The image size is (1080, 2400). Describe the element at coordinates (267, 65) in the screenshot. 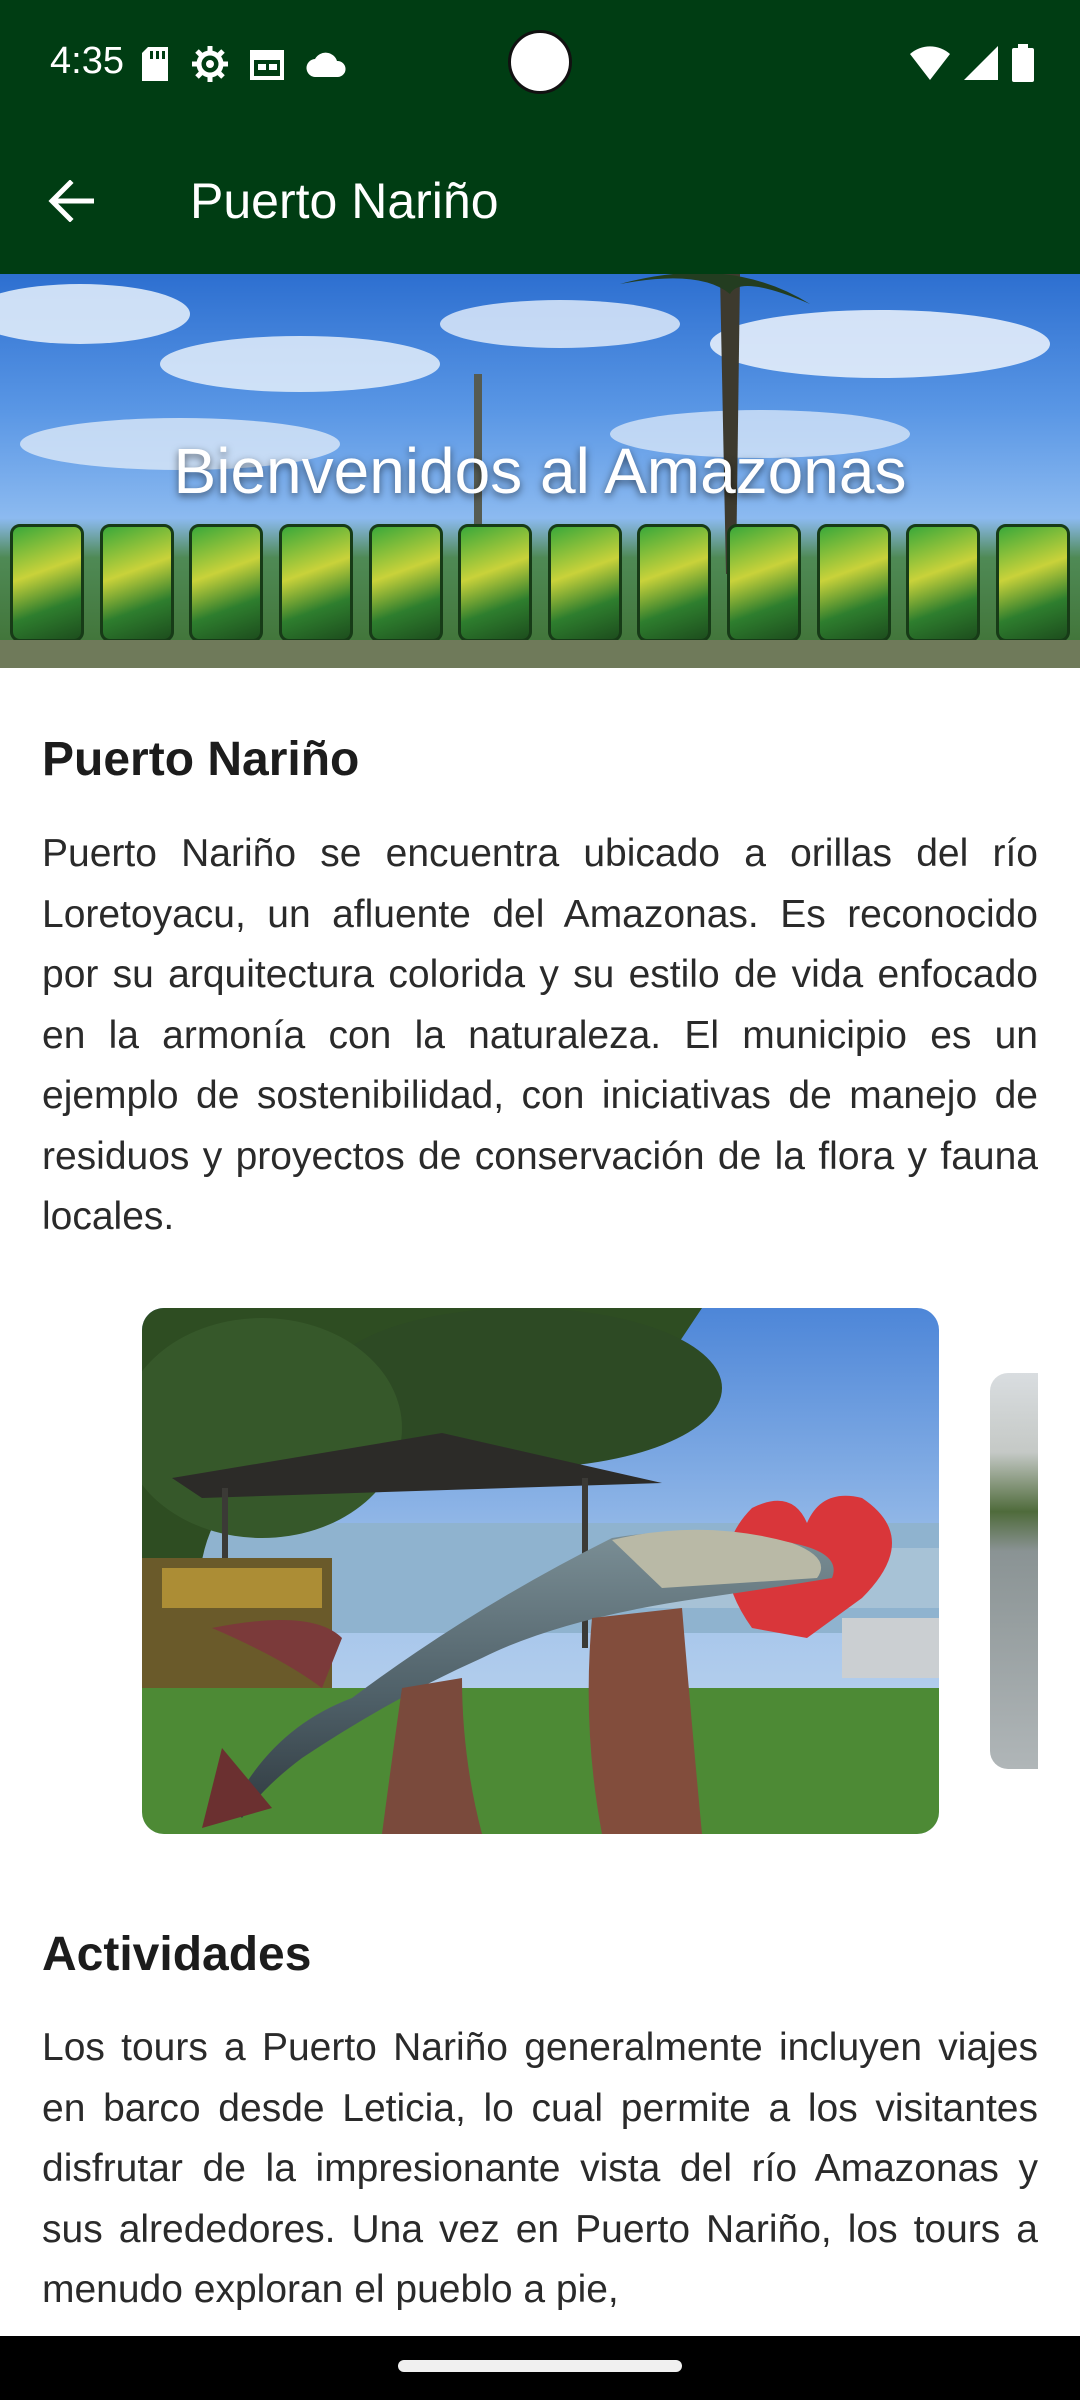

I see `calendar-icon` at that location.